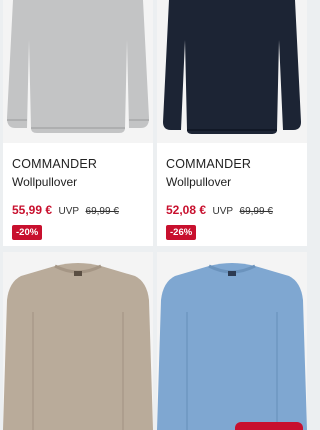 The width and height of the screenshot is (320, 430). What do you see at coordinates (186, 210) in the screenshot?
I see `sale-price: 52,08 €` at bounding box center [186, 210].